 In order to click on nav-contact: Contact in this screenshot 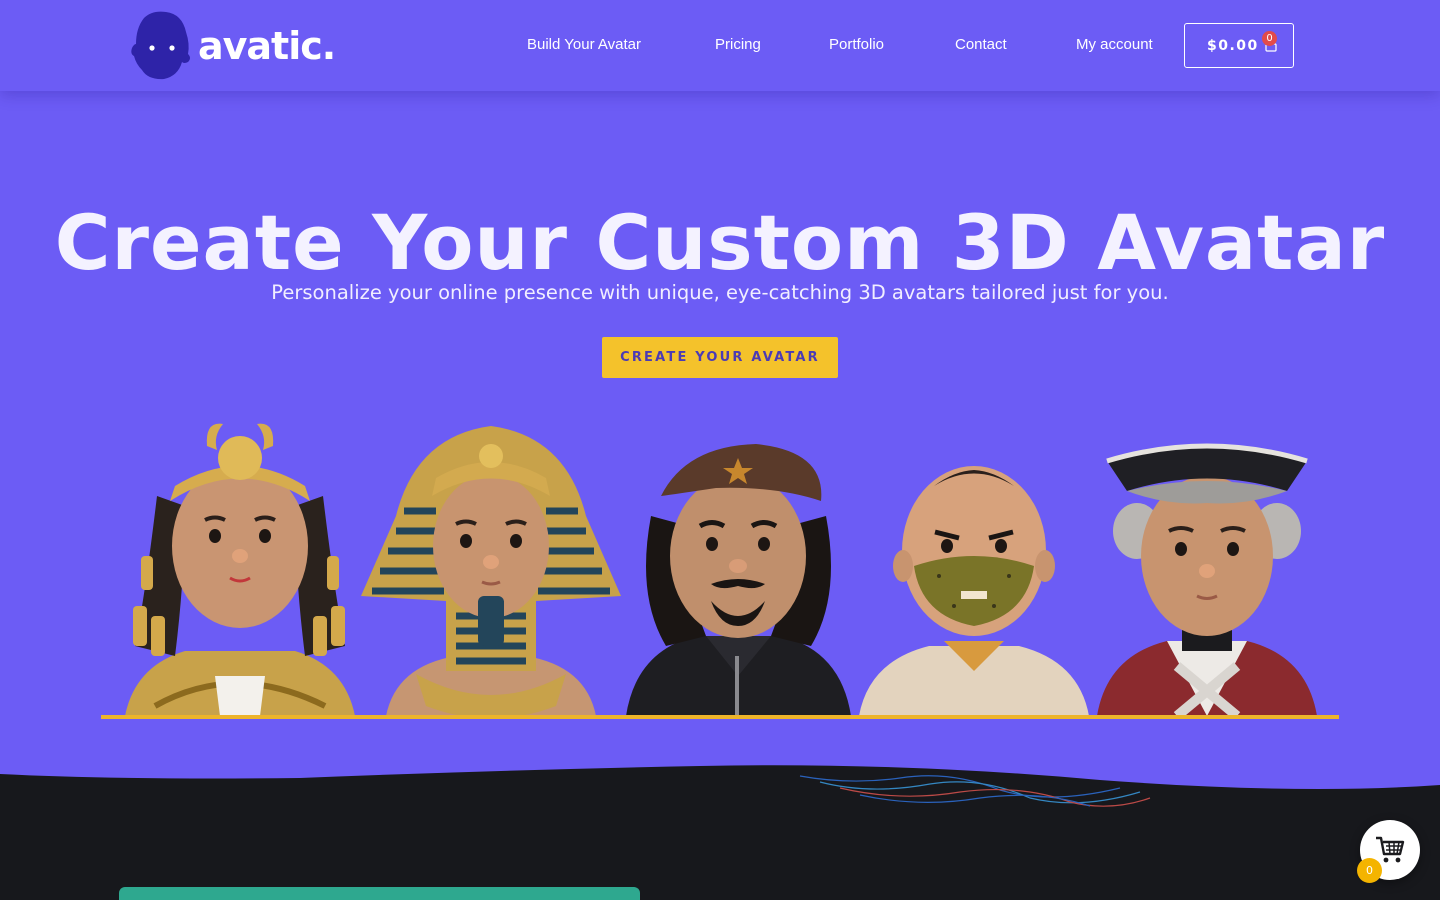, I will do `click(981, 44)`.